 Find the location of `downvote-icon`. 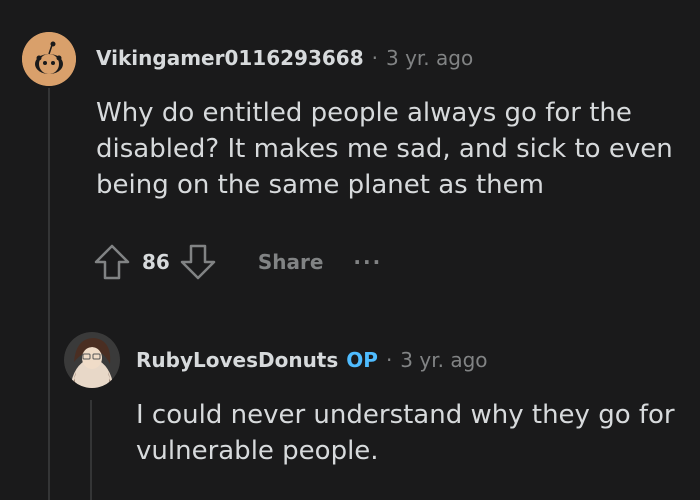

downvote-icon is located at coordinates (198, 262).